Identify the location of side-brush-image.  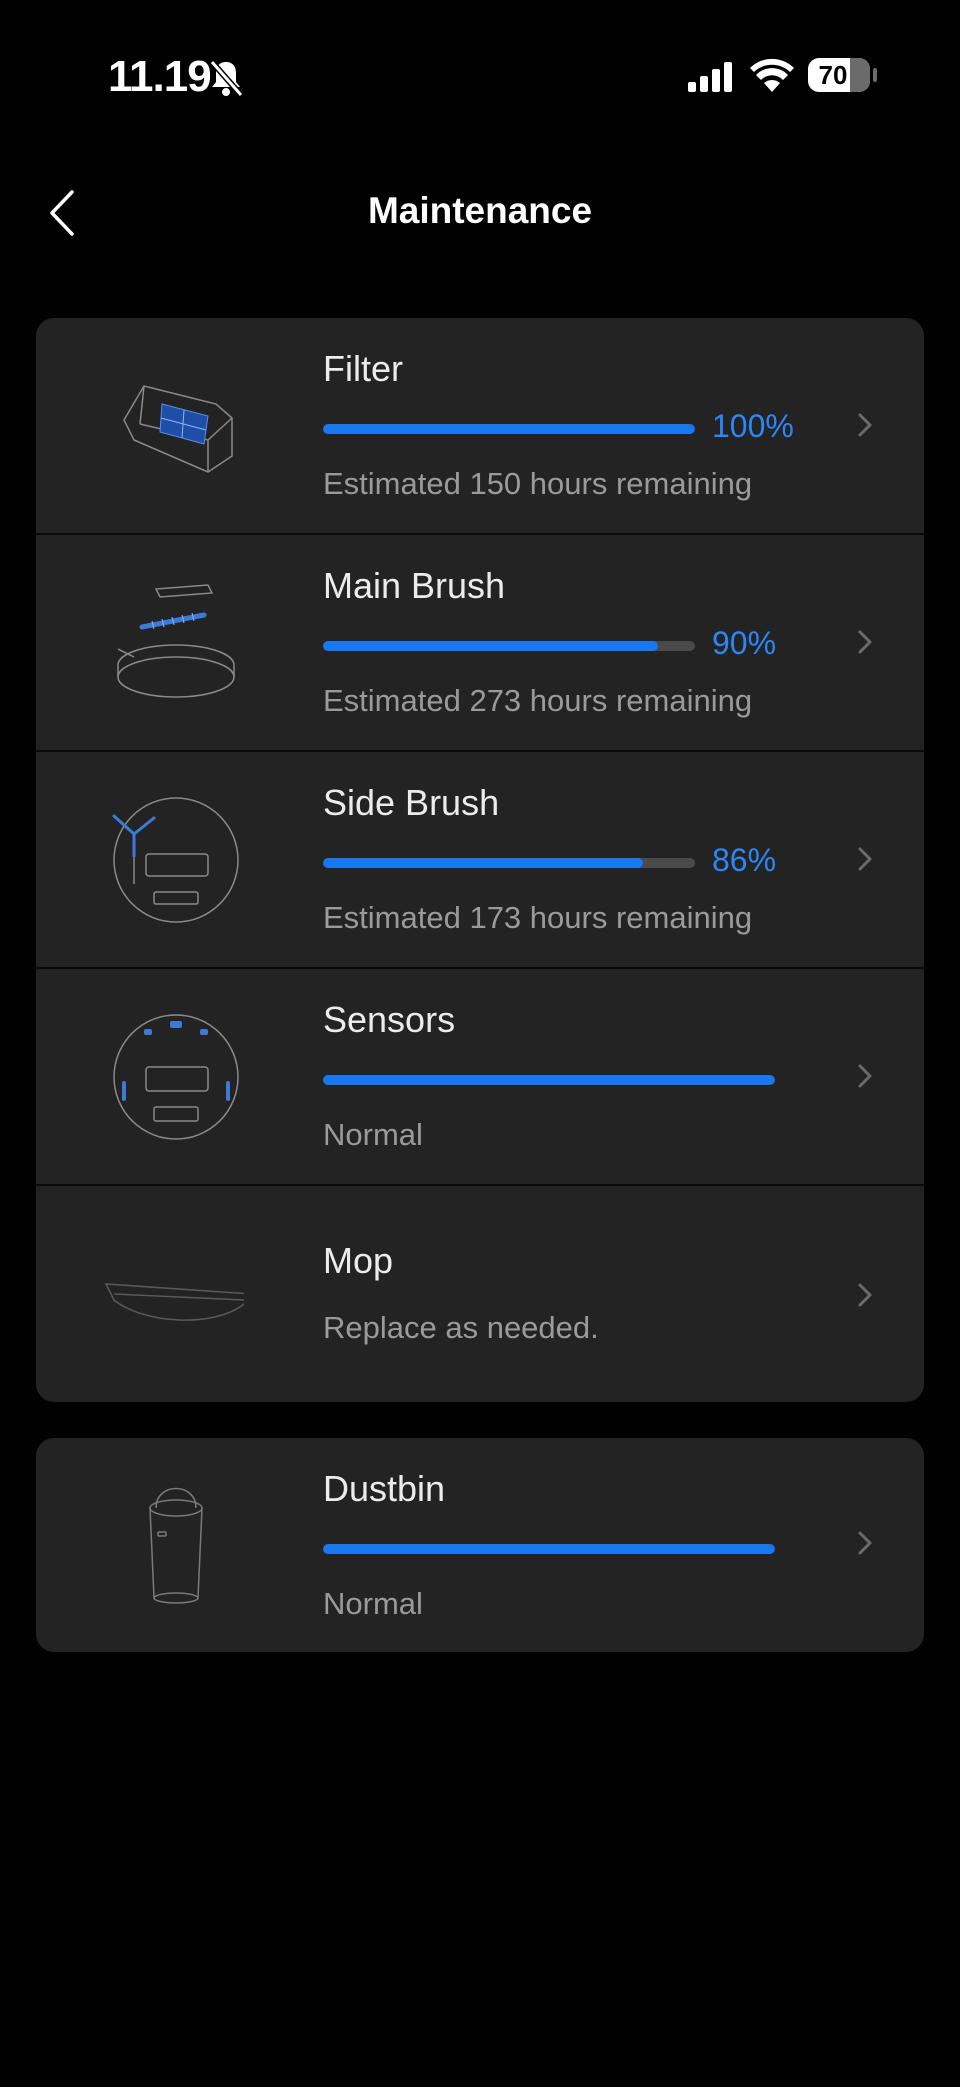
(175, 860).